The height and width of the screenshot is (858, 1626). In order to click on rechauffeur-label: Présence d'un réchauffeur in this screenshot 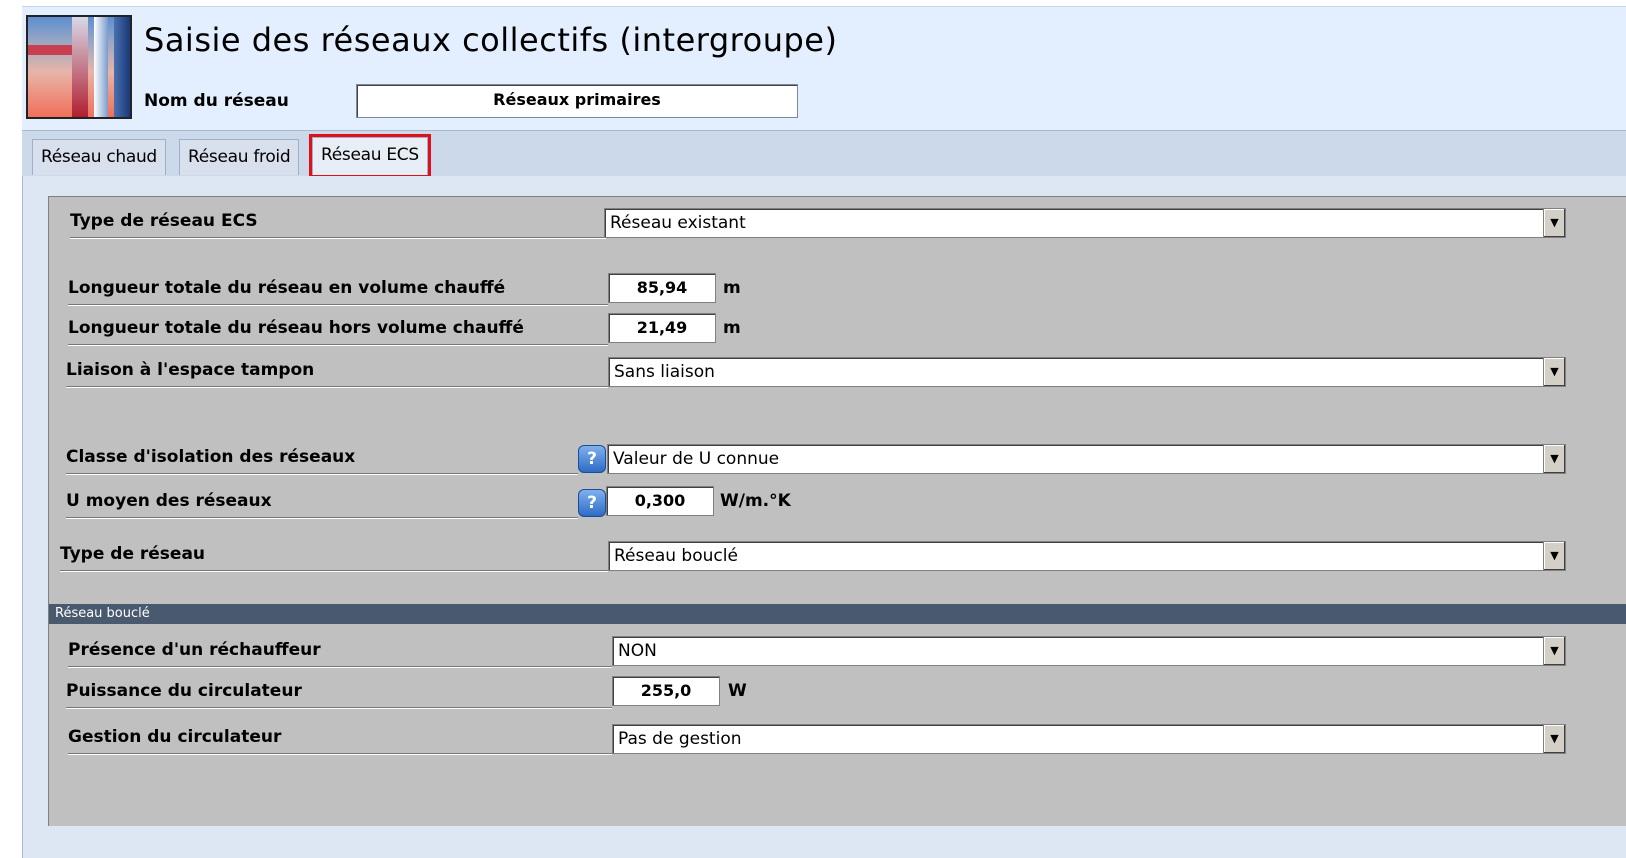, I will do `click(340, 652)`.